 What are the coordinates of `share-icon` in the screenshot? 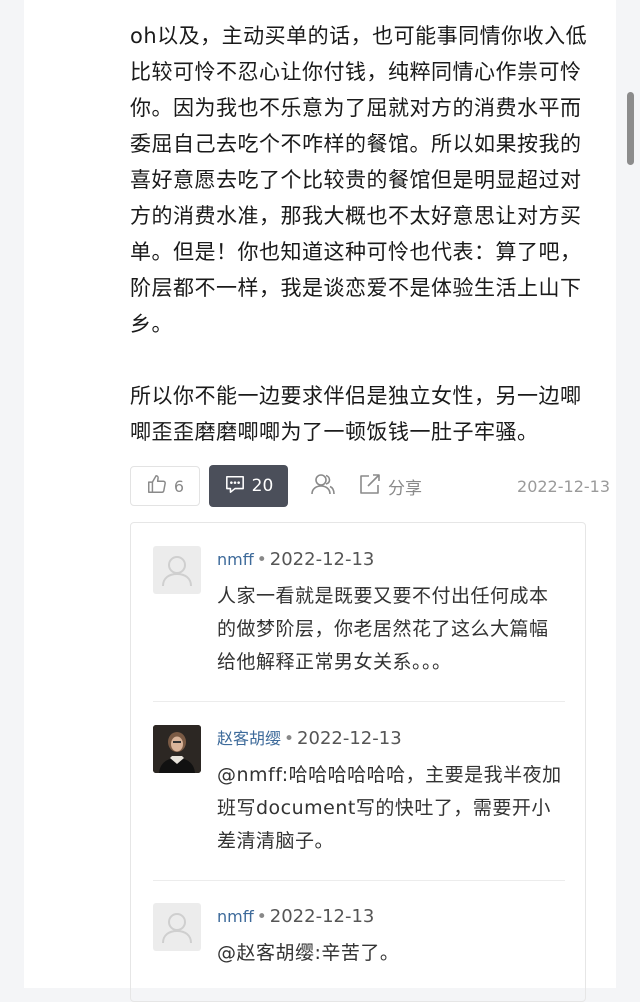 It's located at (370, 486).